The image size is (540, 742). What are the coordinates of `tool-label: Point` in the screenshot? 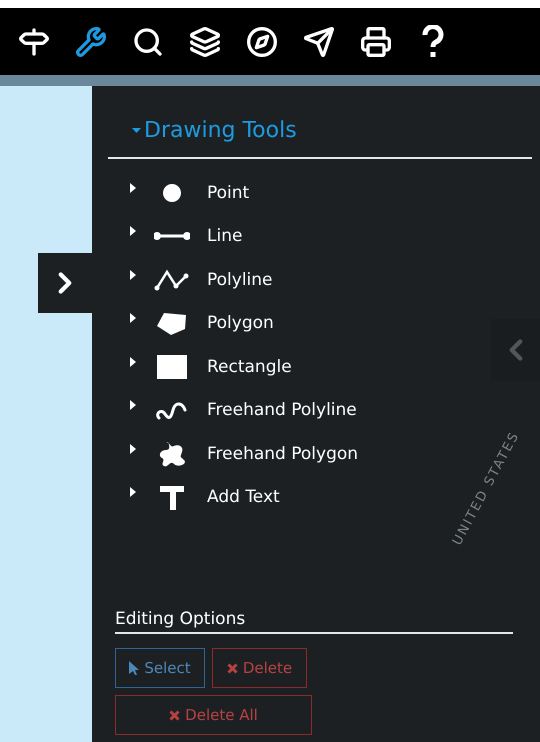 It's located at (228, 192).